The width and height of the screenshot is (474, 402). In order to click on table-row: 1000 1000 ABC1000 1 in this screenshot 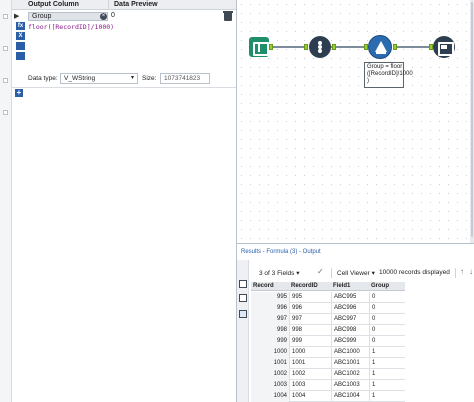, I will do `click(328, 352)`.